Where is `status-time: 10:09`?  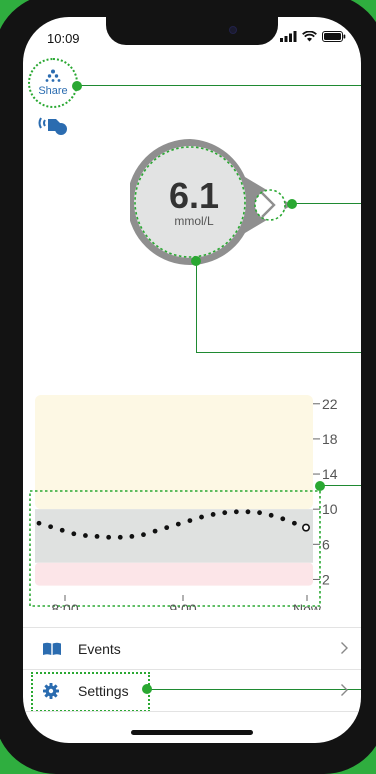 status-time: 10:09 is located at coordinates (63, 38).